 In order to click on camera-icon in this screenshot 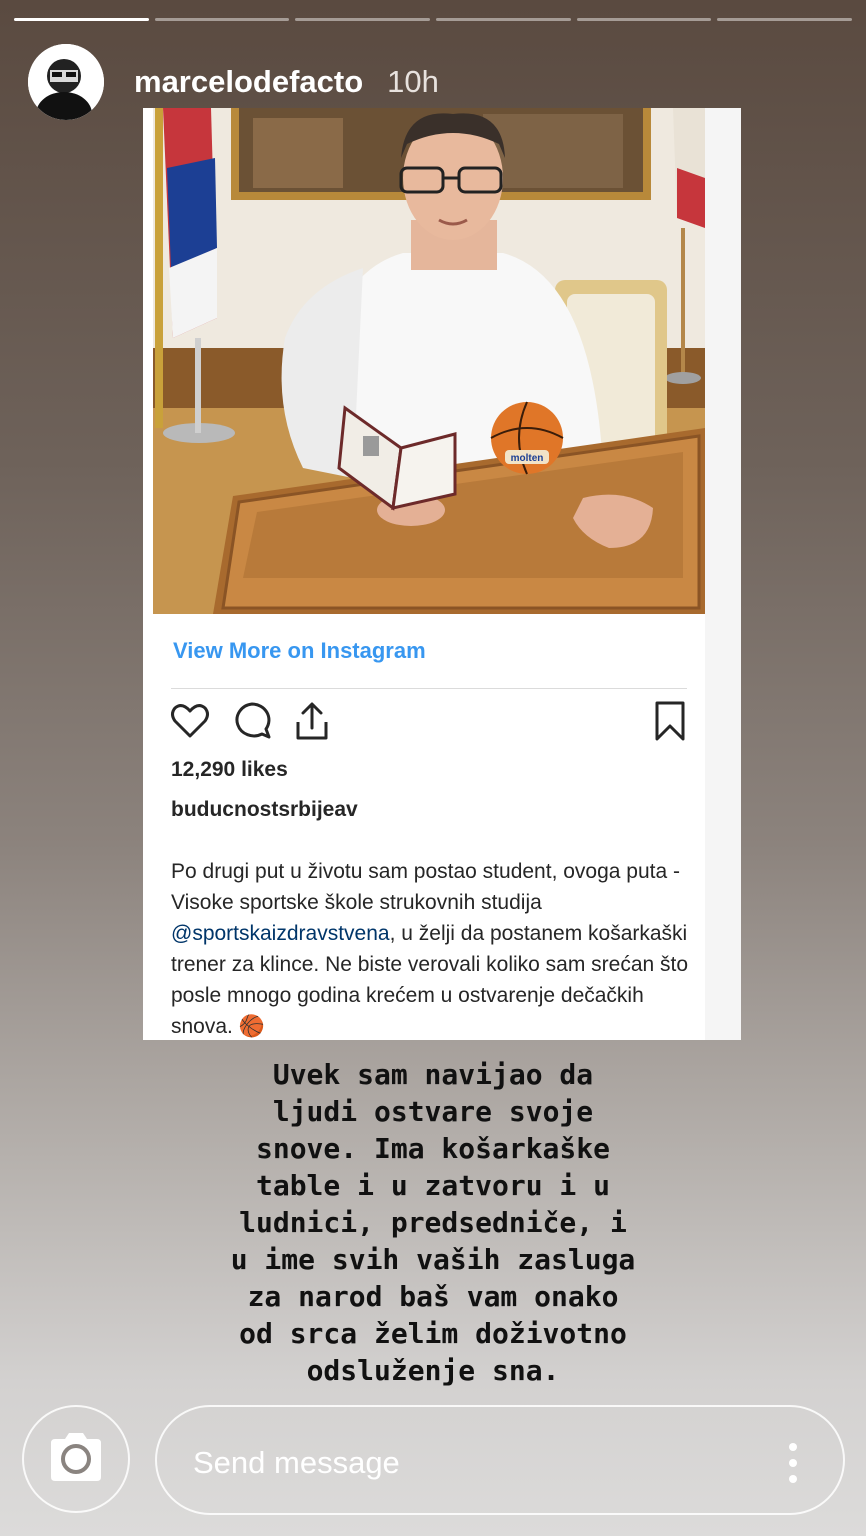, I will do `click(76, 1459)`.